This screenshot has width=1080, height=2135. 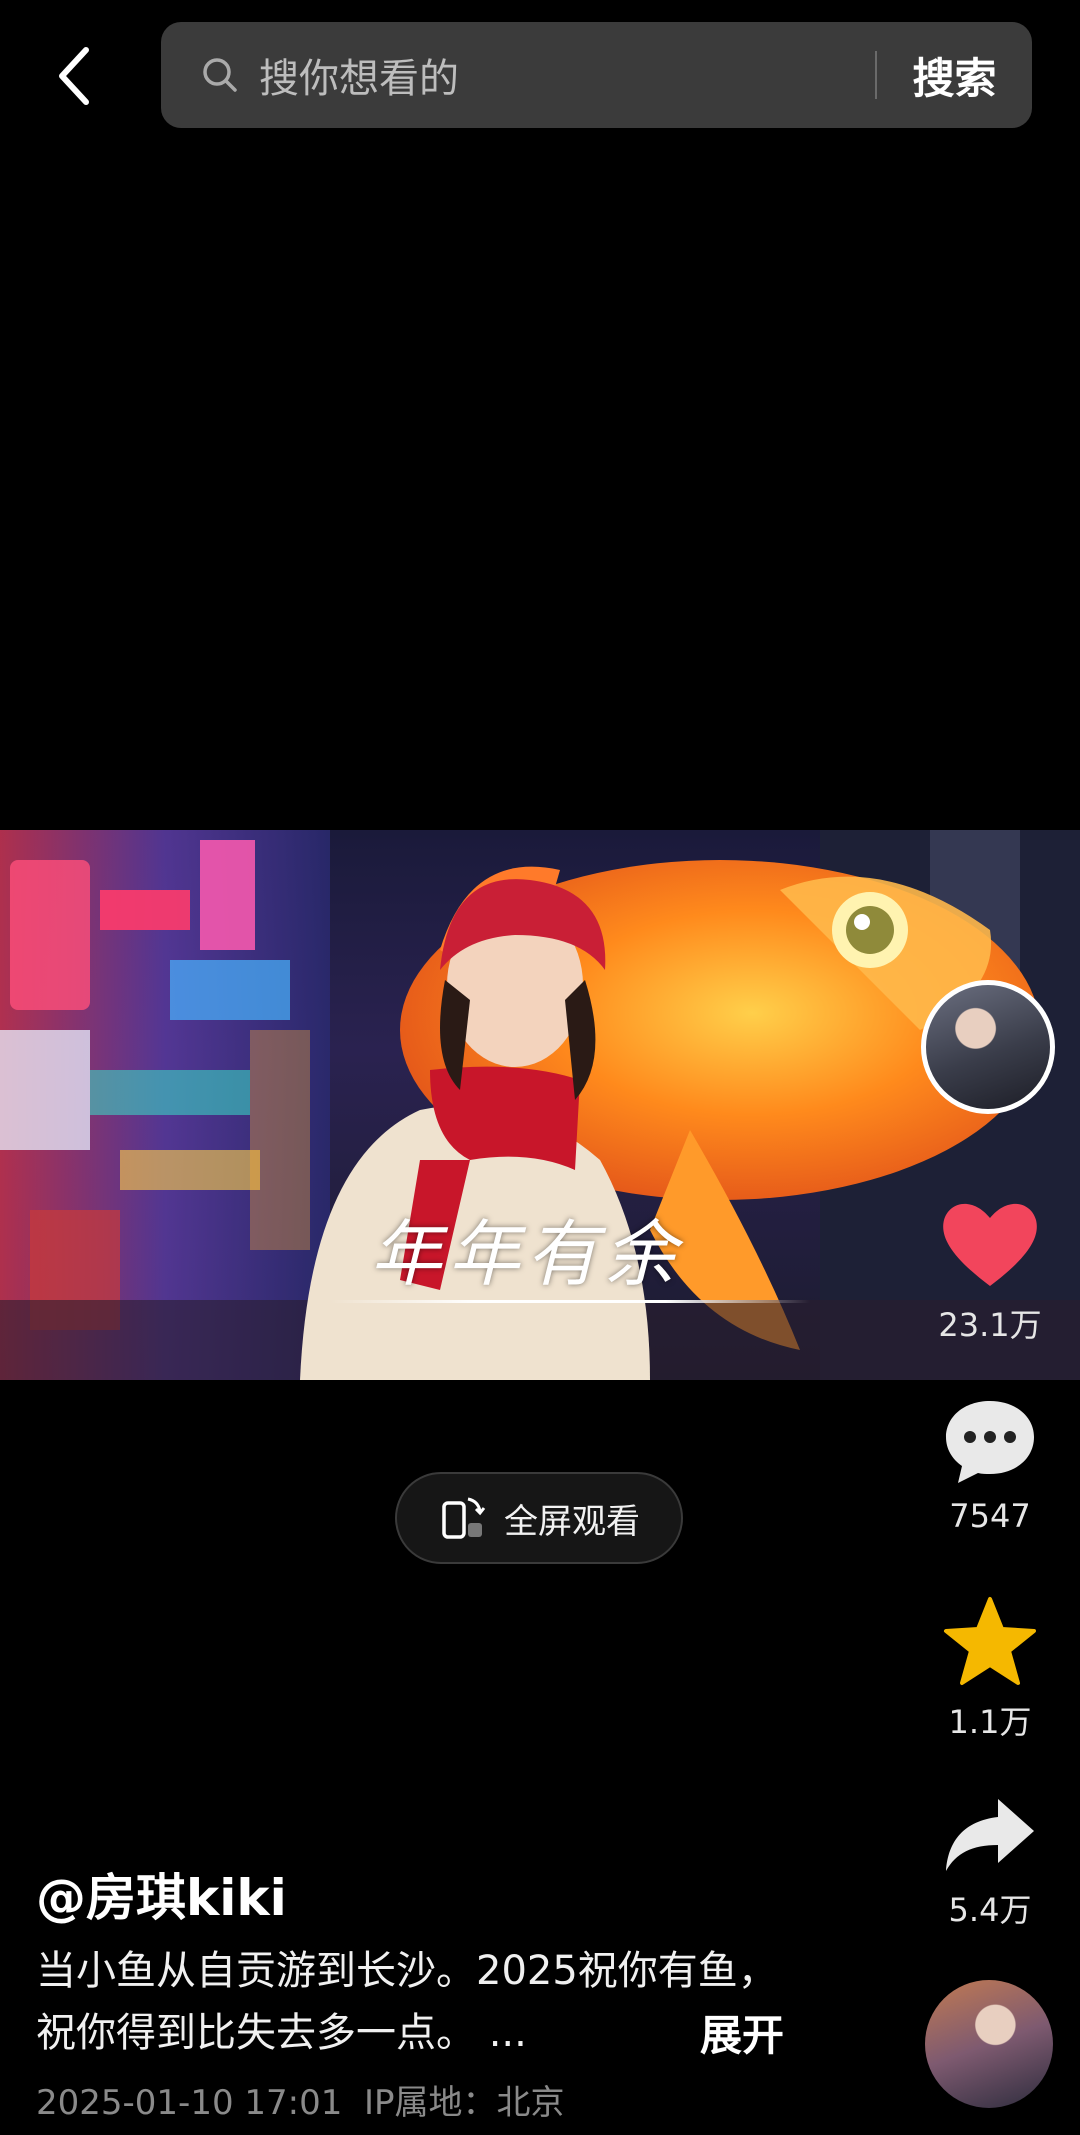 I want to click on heart-icon, so click(x=990, y=1244).